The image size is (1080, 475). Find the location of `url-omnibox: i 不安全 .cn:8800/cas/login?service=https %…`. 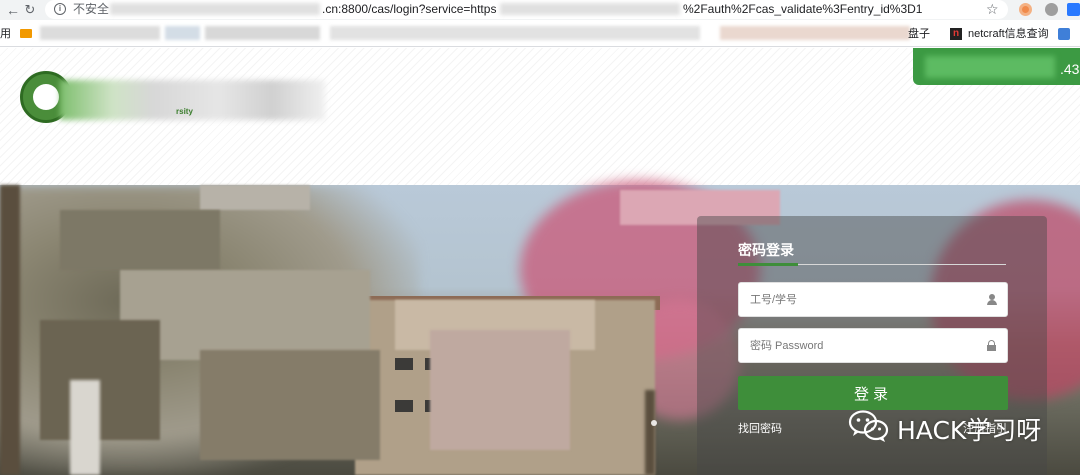

url-omnibox: i 不安全 .cn:8800/cas/login?service=https %… is located at coordinates (526, 9).